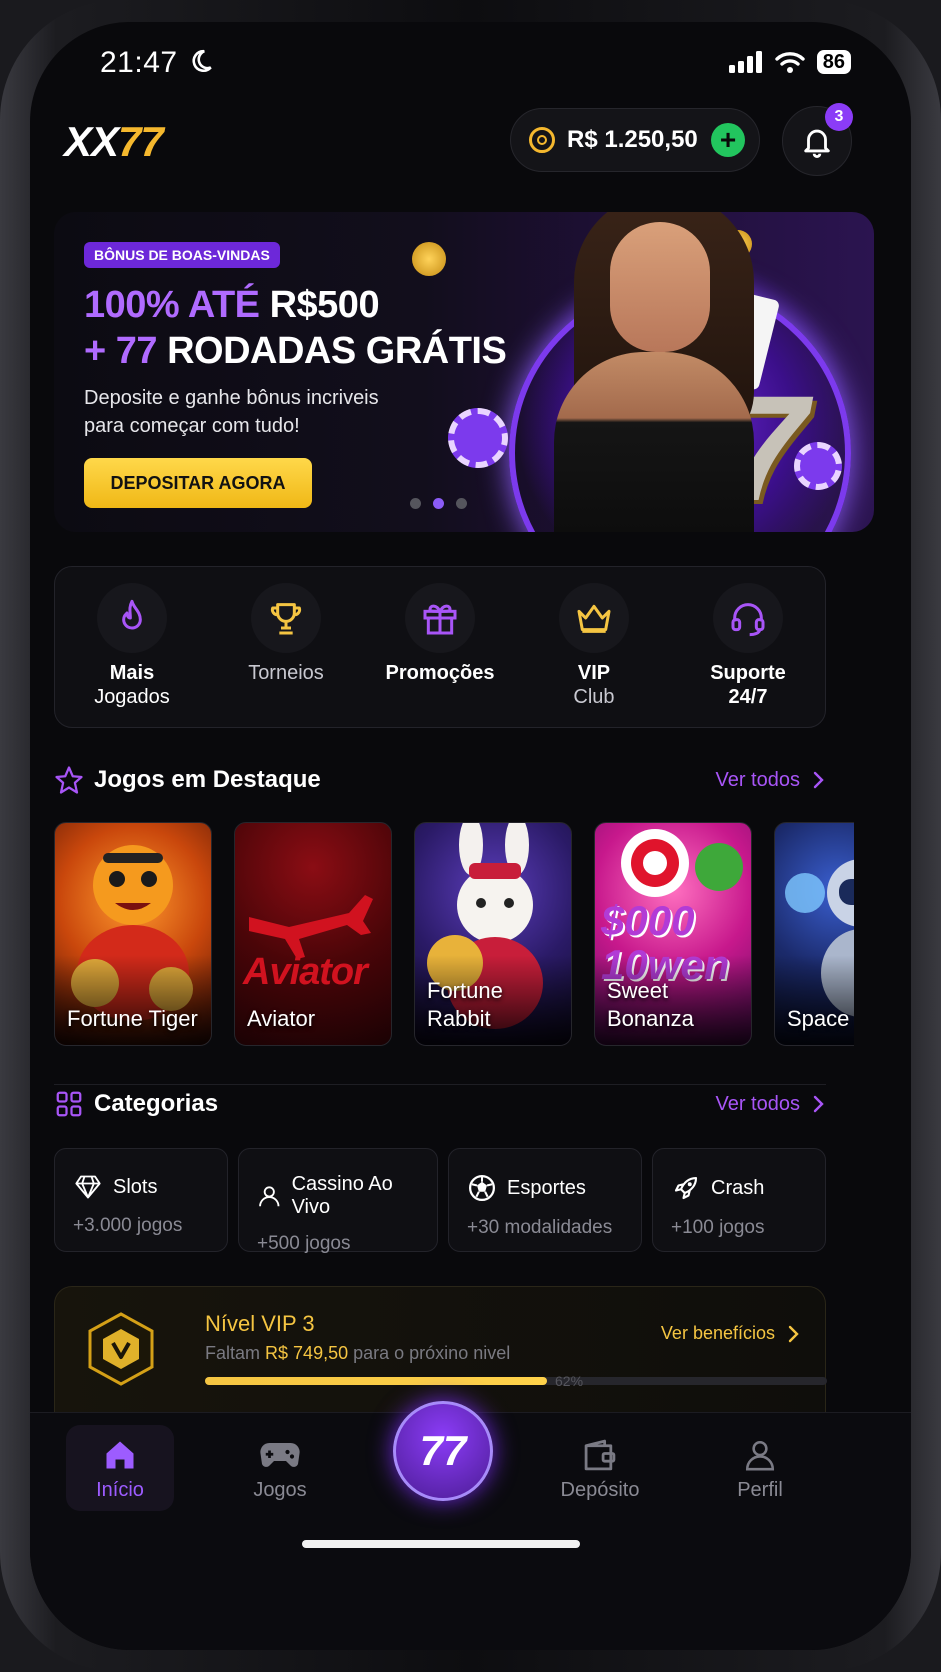 The image size is (941, 1672). Describe the element at coordinates (313, 934) in the screenshot. I see `game-card-aviator: Aviator Aviator` at that location.